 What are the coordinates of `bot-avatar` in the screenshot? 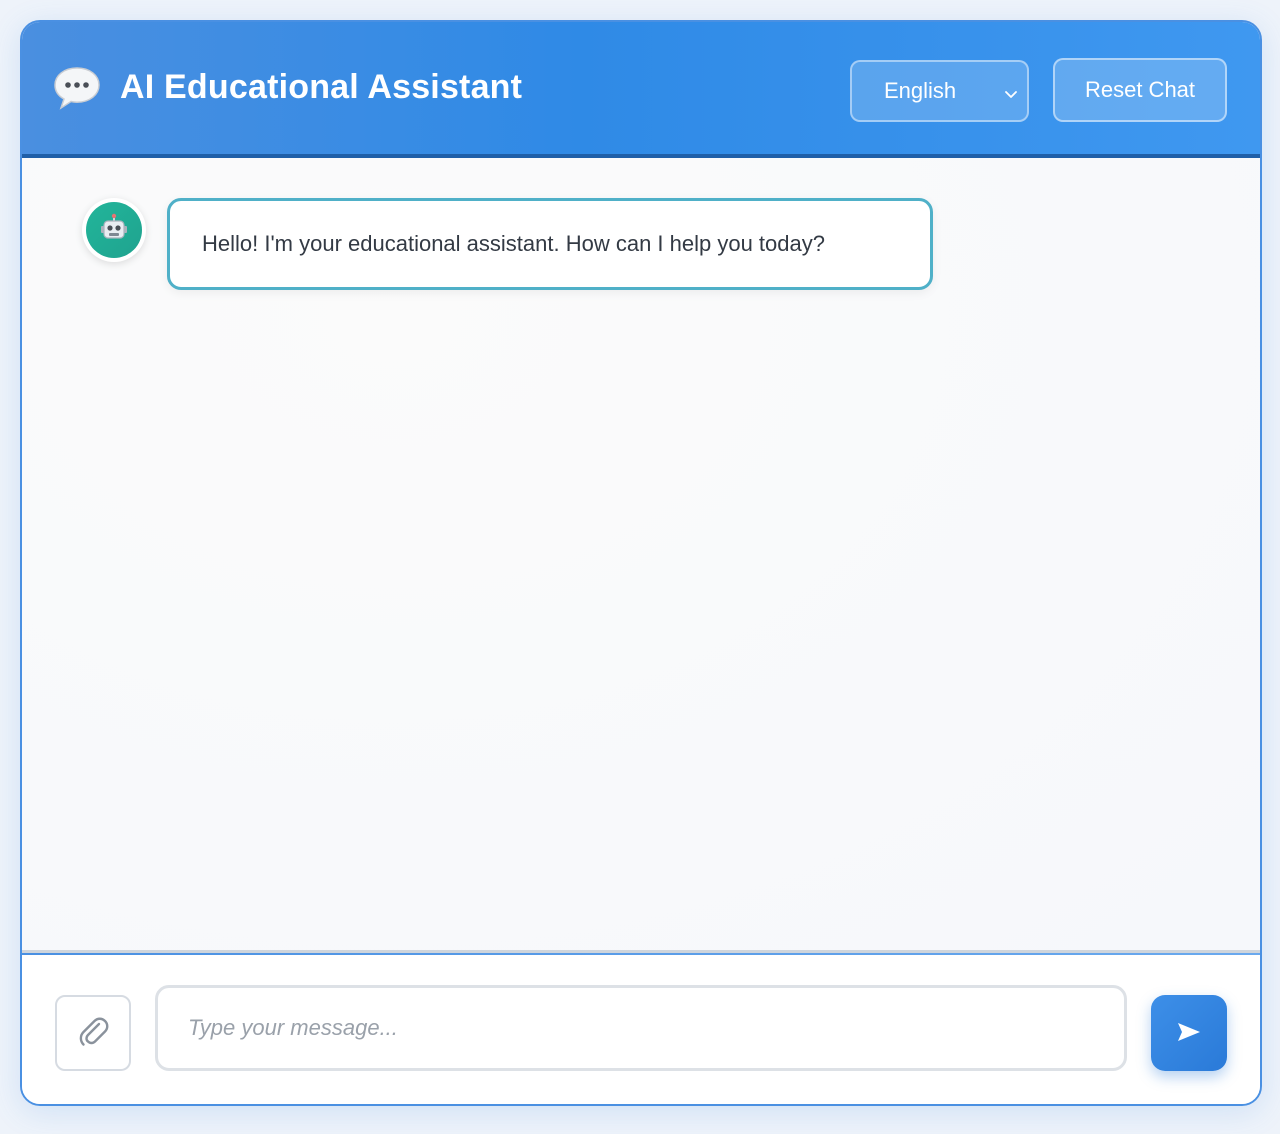 It's located at (114, 230).